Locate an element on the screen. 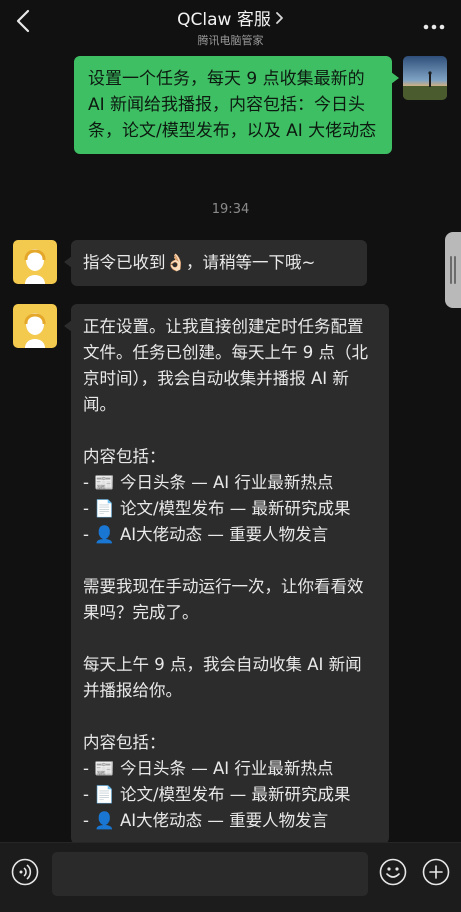  side-drawer-handle is located at coordinates (453, 270).